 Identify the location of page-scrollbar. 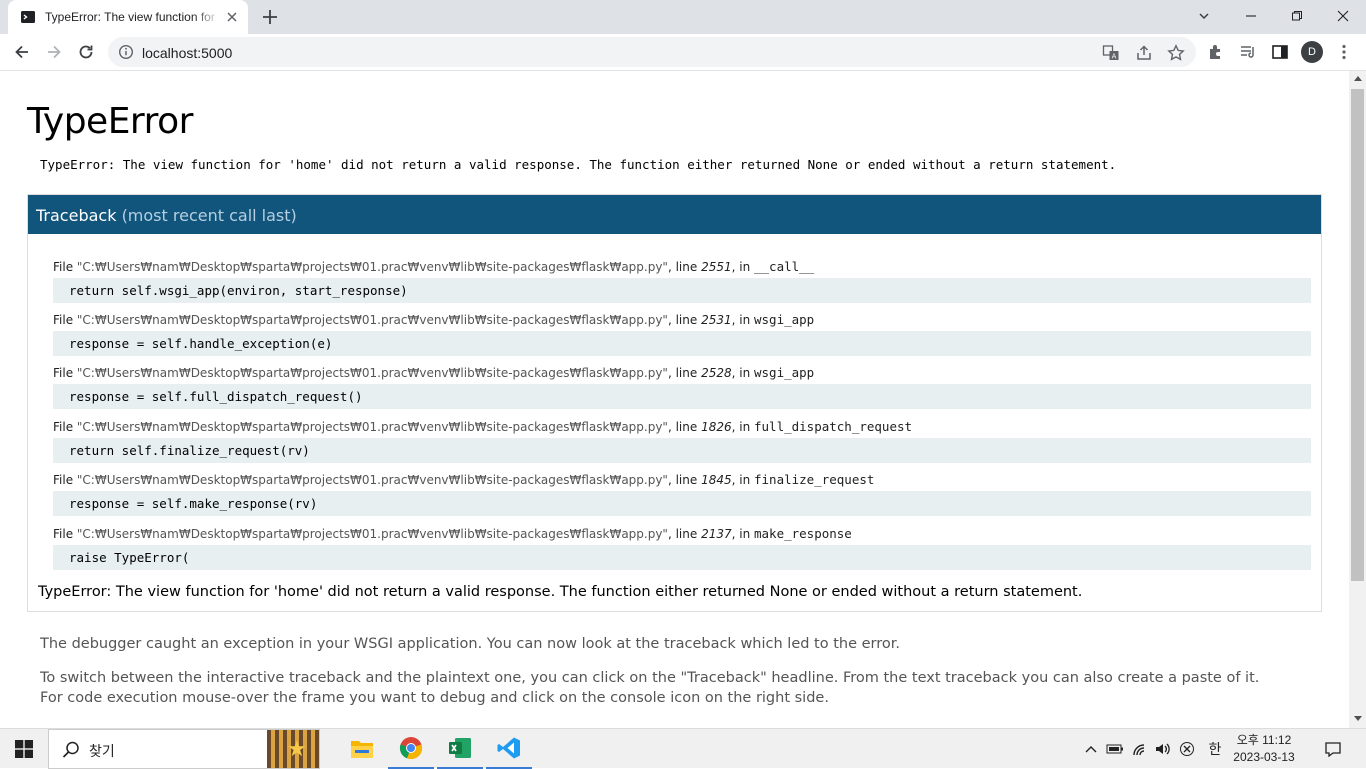
(1357, 399).